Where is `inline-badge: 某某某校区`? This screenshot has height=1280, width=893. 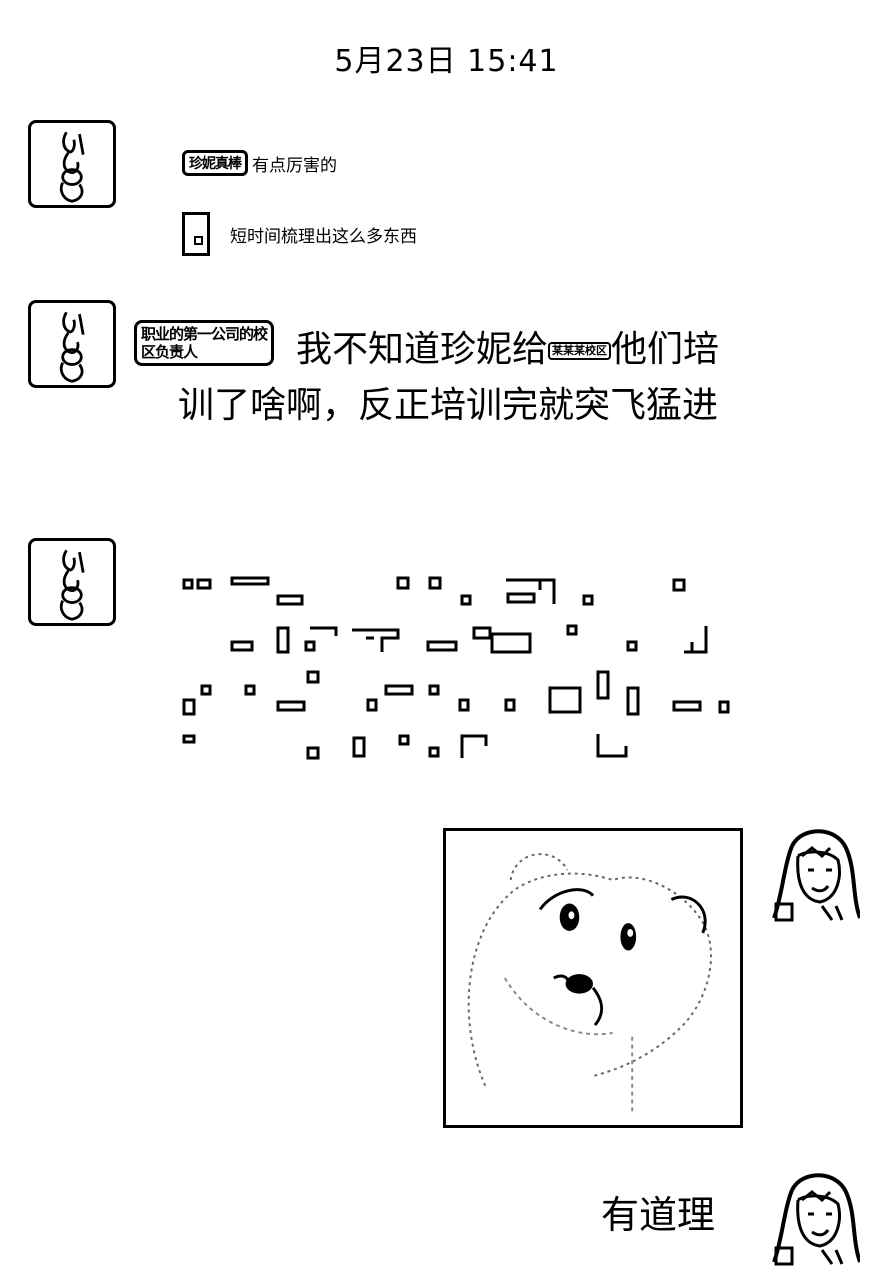
inline-badge: 某某某校区 is located at coordinates (580, 351).